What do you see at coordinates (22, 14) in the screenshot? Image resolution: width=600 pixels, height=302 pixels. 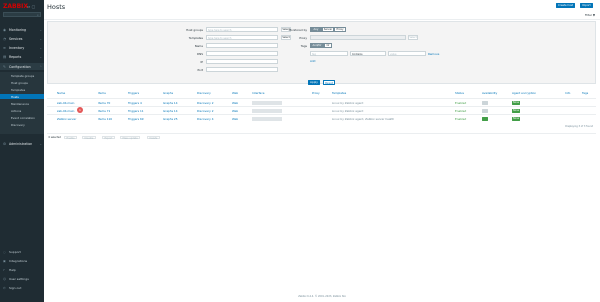 I see `sidebar-search-input: ⌕` at bounding box center [22, 14].